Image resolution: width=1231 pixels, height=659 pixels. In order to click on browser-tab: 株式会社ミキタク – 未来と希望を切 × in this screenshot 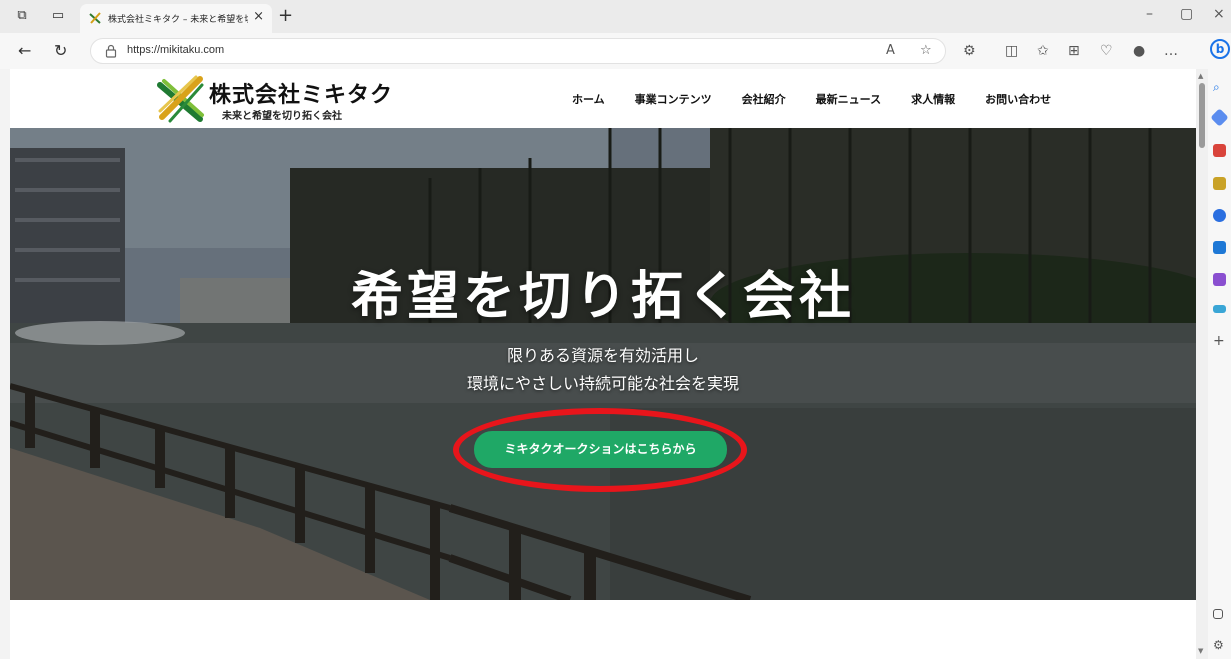, I will do `click(176, 18)`.